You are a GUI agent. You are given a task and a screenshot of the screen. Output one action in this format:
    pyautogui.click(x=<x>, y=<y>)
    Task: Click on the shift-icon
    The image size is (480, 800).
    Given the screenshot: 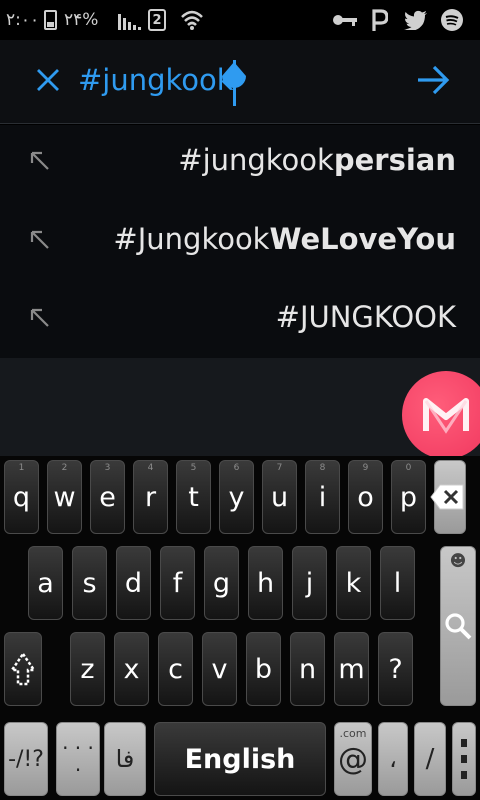 What is the action you would take?
    pyautogui.click(x=23, y=669)
    